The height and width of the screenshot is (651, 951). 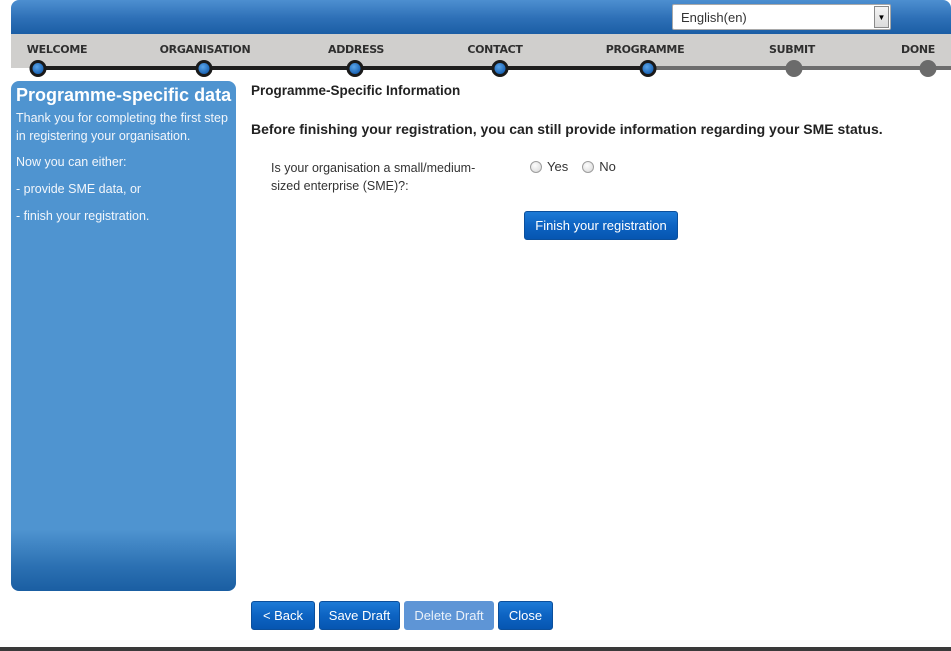 I want to click on finish-registration-button: Finish your registration, so click(x=601, y=225).